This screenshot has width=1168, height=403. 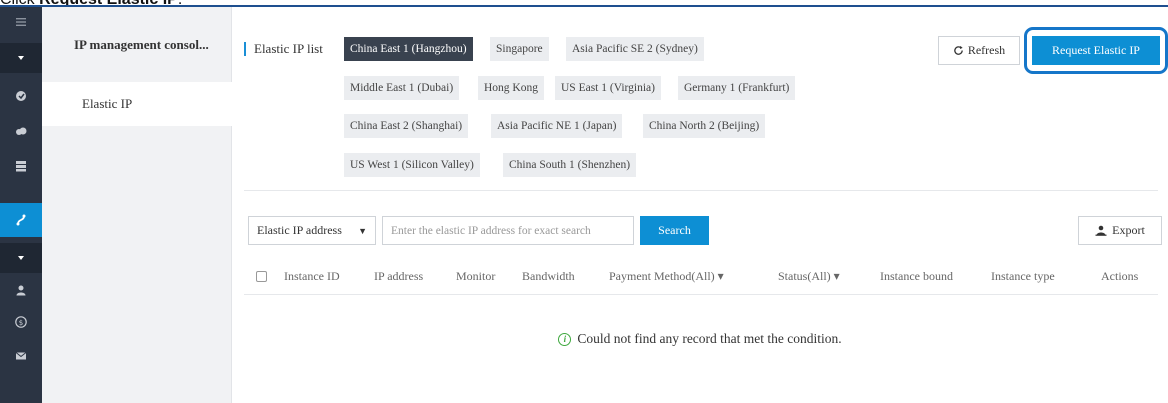 I want to click on column-payment-method: Payment Method(All) ▾, so click(x=666, y=276).